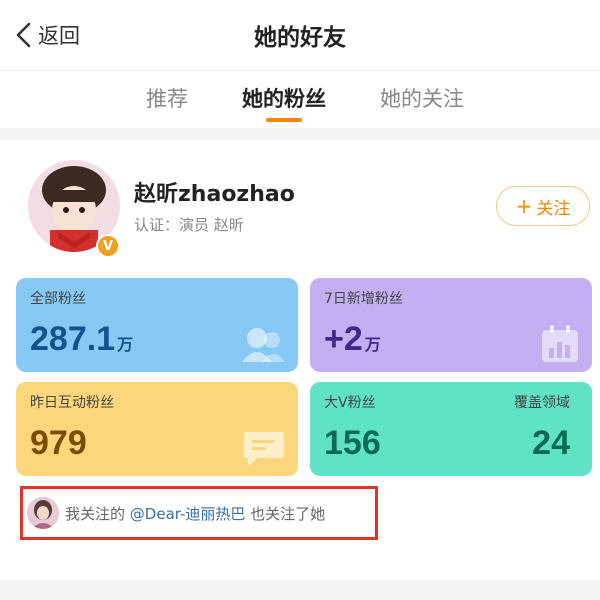  I want to click on follow-button: + 关注, so click(543, 206).